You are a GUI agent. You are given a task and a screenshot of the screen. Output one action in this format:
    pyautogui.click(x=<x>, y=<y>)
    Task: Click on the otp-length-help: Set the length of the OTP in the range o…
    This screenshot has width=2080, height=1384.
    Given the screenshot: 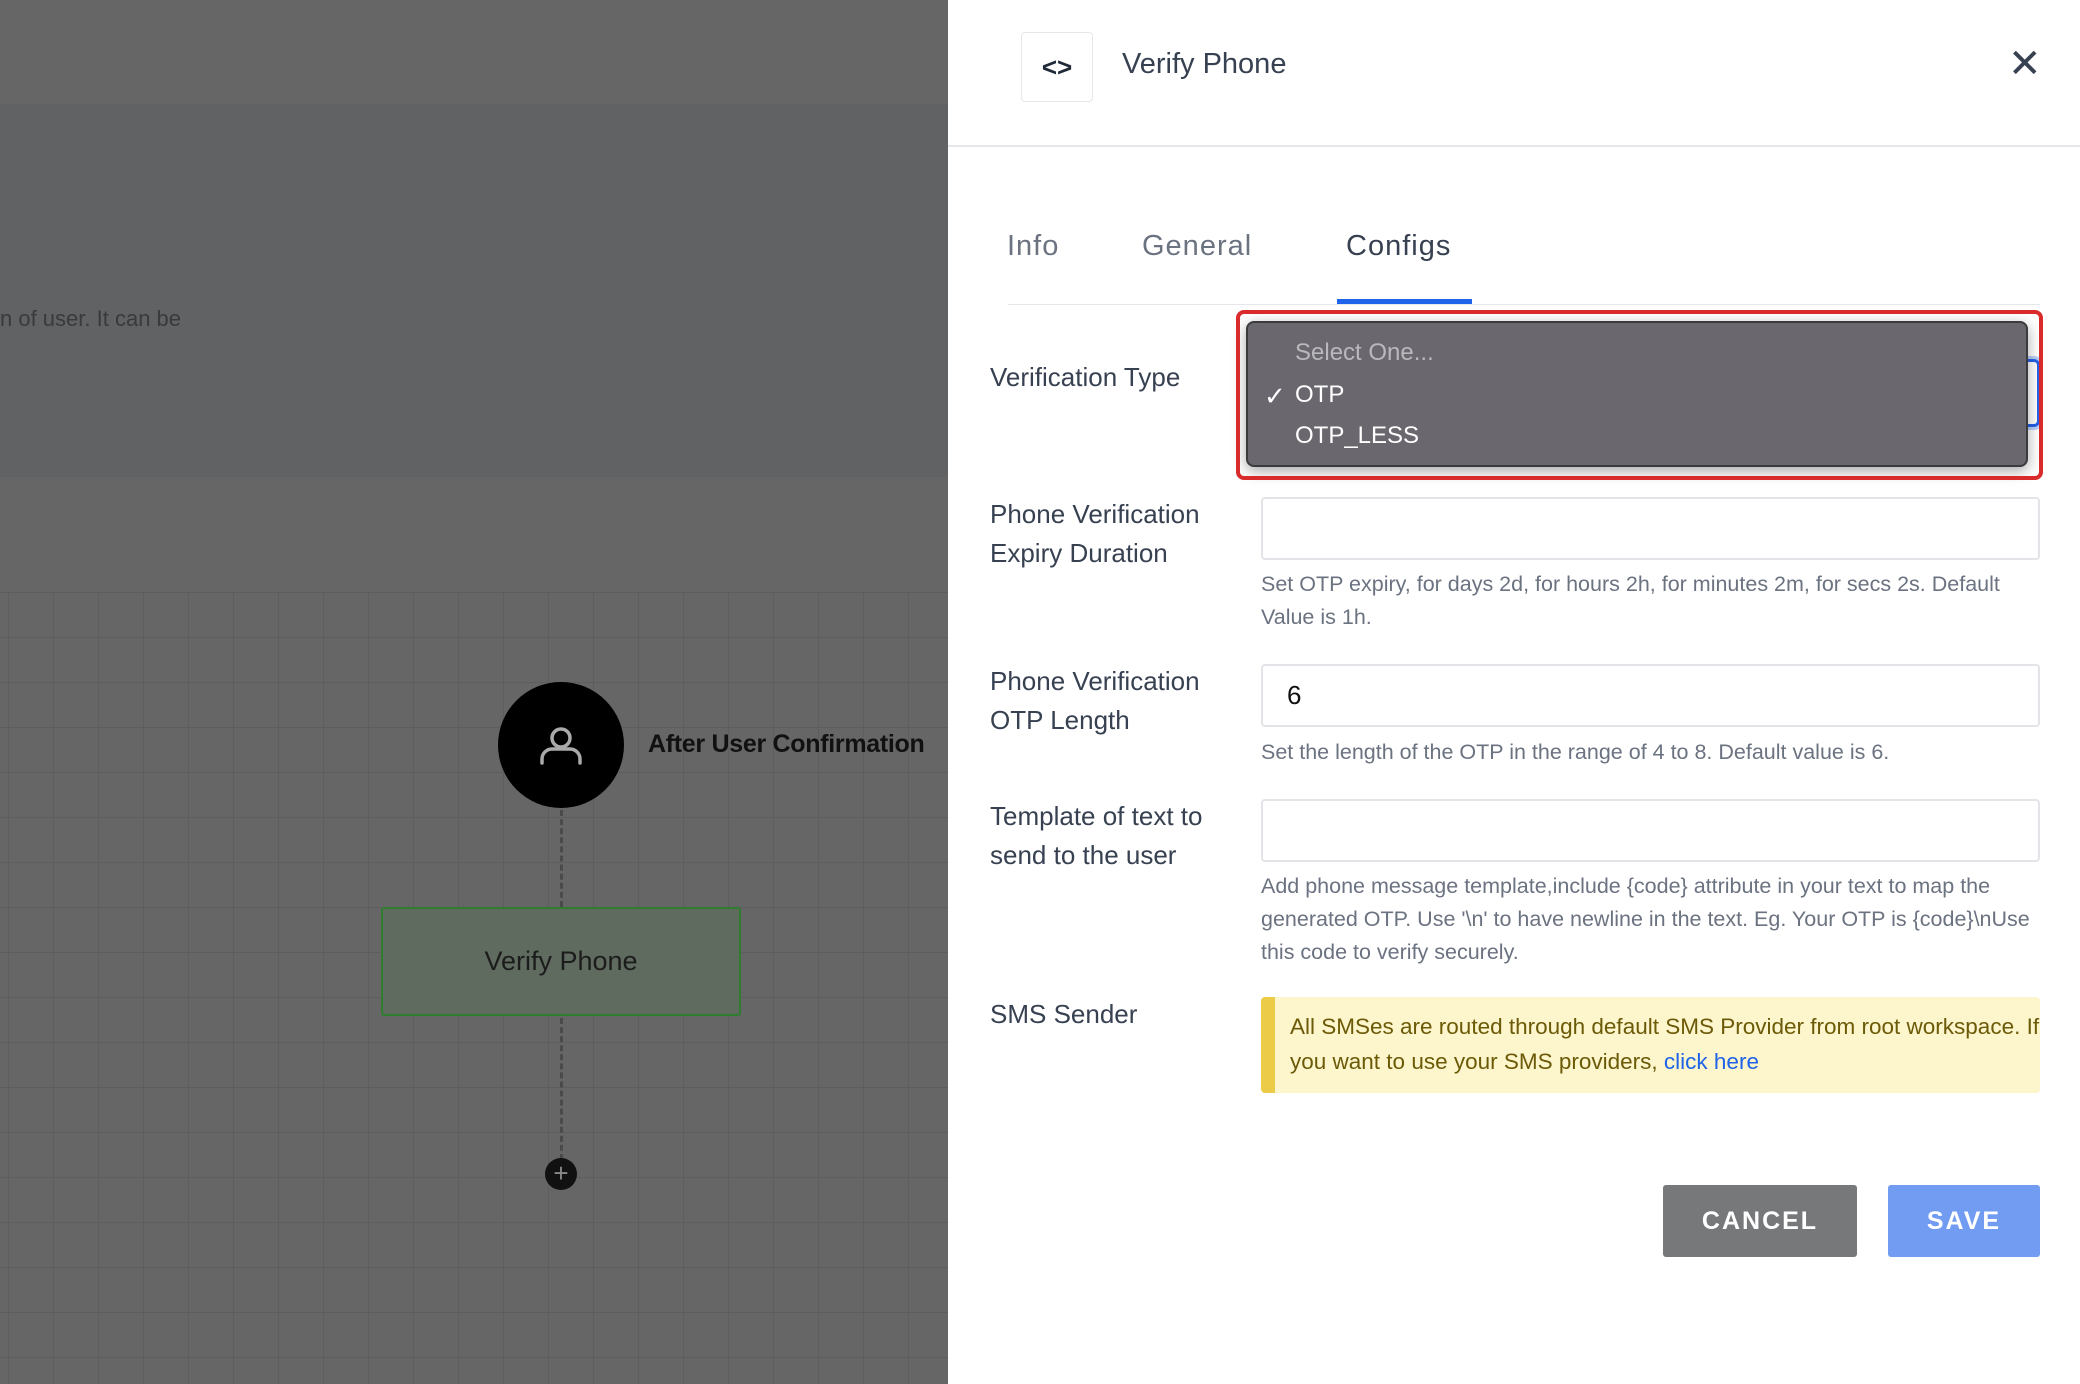 What is the action you would take?
    pyautogui.click(x=1575, y=752)
    